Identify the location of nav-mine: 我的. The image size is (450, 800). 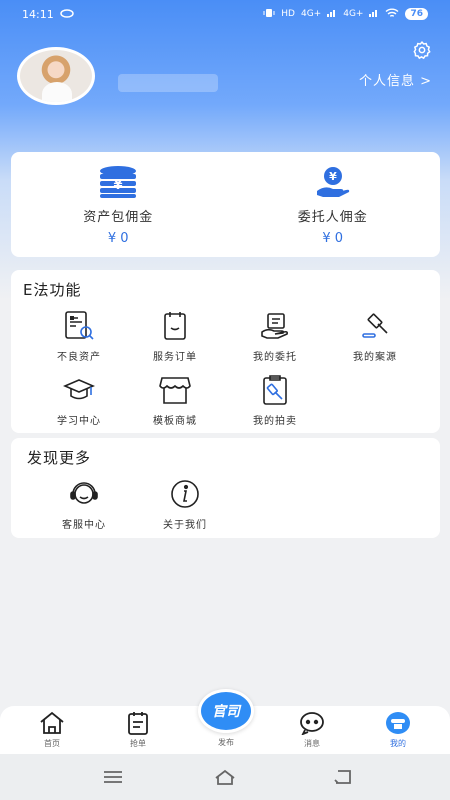
(398, 730).